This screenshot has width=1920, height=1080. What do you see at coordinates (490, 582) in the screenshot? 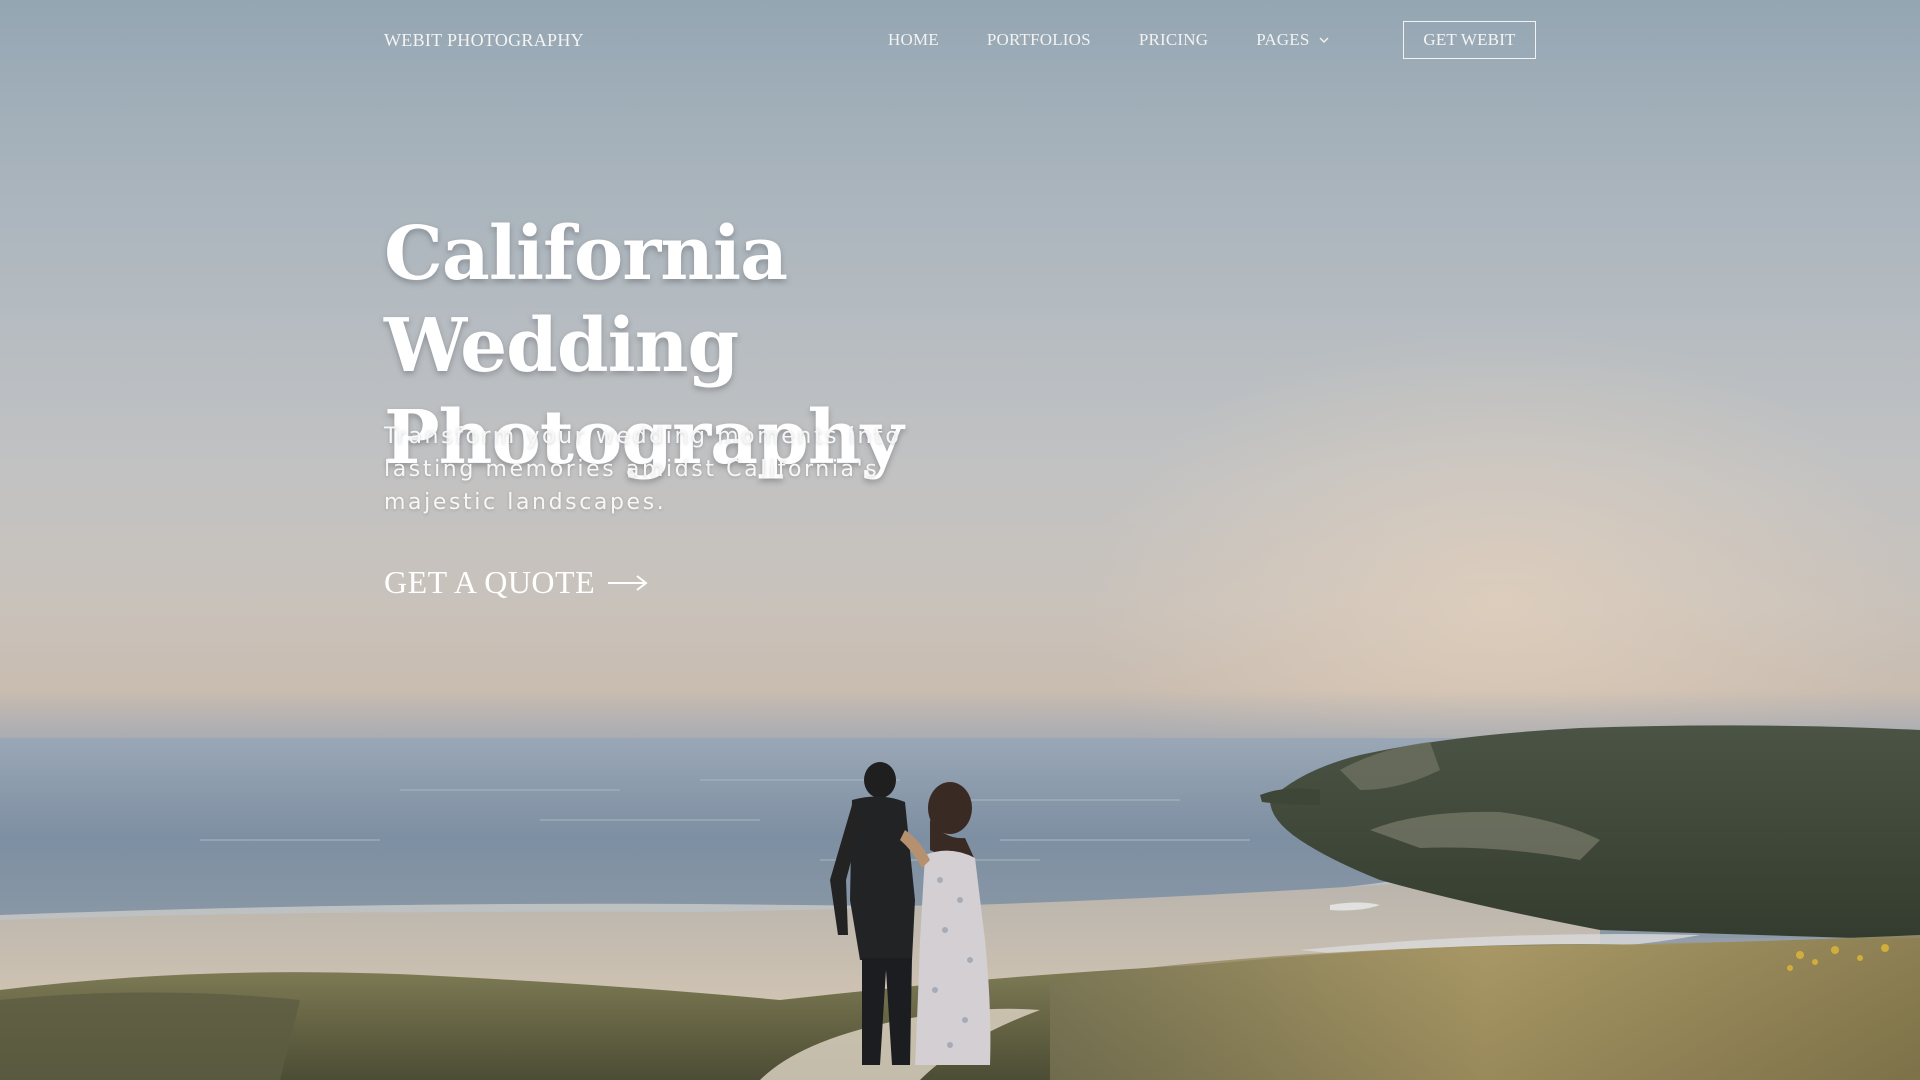
I see `get-a-quote-label: GET A QUOTE` at bounding box center [490, 582].